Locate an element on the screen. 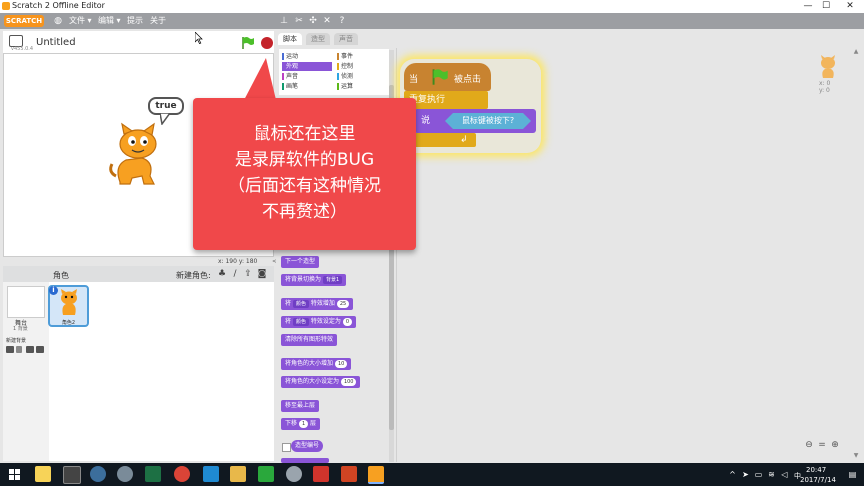 This screenshot has width=864, height=486. block-clear-effects: 清除所有图形特效 is located at coordinates (309, 340).